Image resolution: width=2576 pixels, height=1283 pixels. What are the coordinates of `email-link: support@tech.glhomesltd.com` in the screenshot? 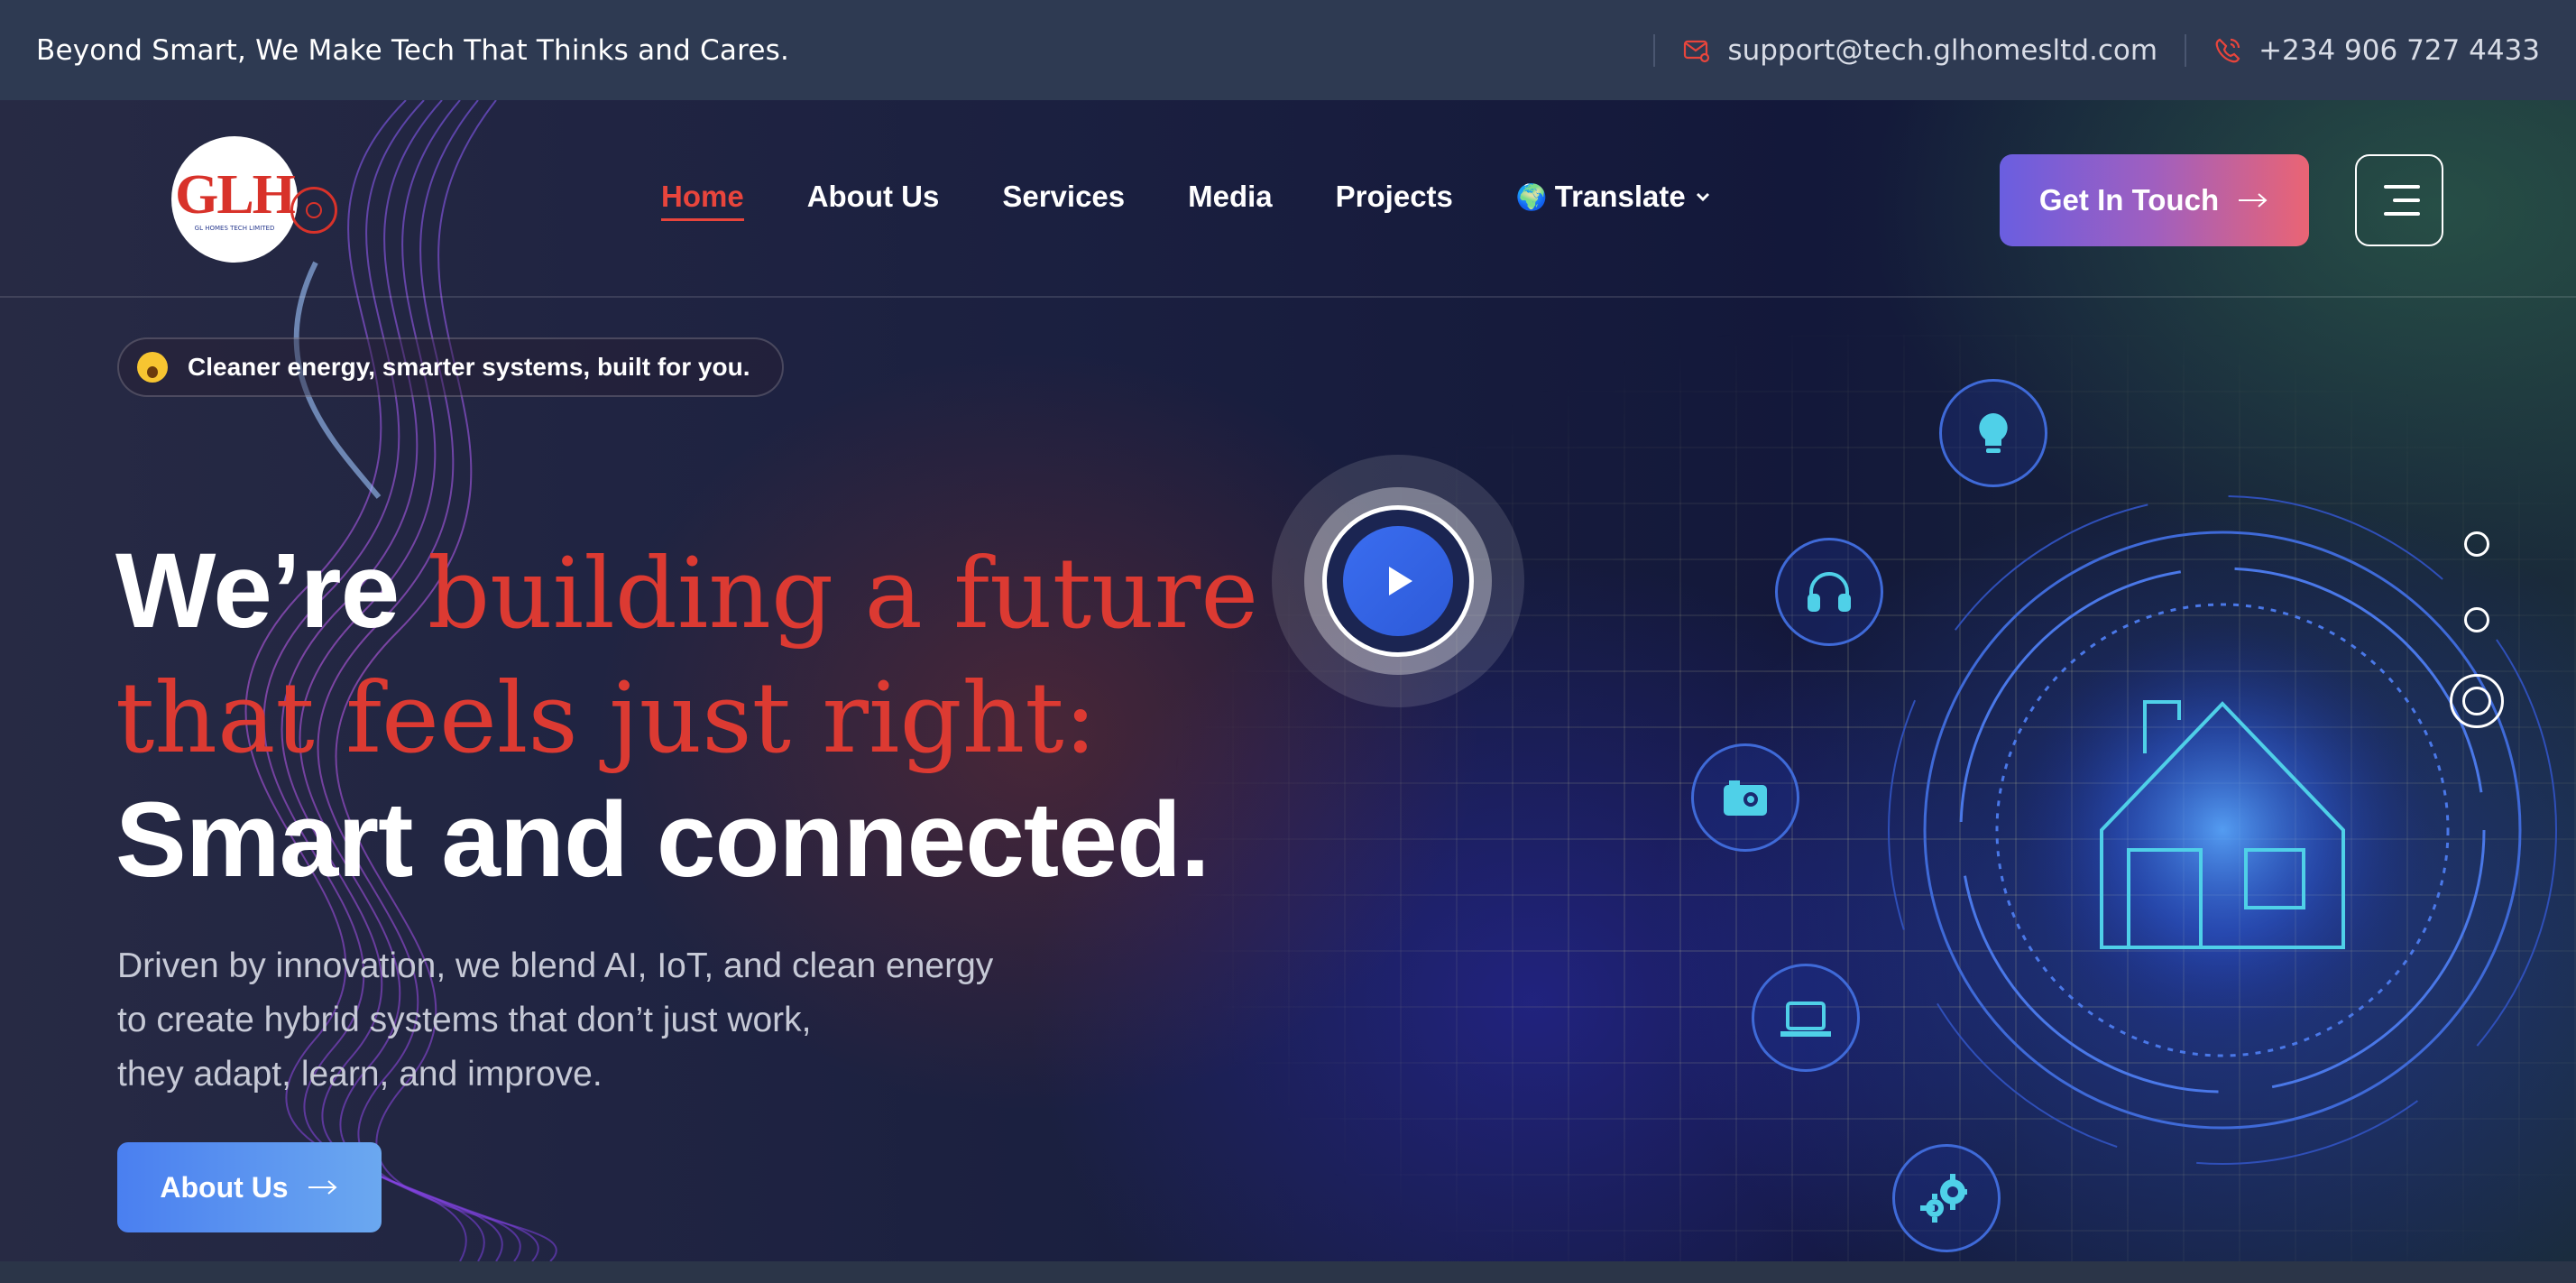 It's located at (1919, 51).